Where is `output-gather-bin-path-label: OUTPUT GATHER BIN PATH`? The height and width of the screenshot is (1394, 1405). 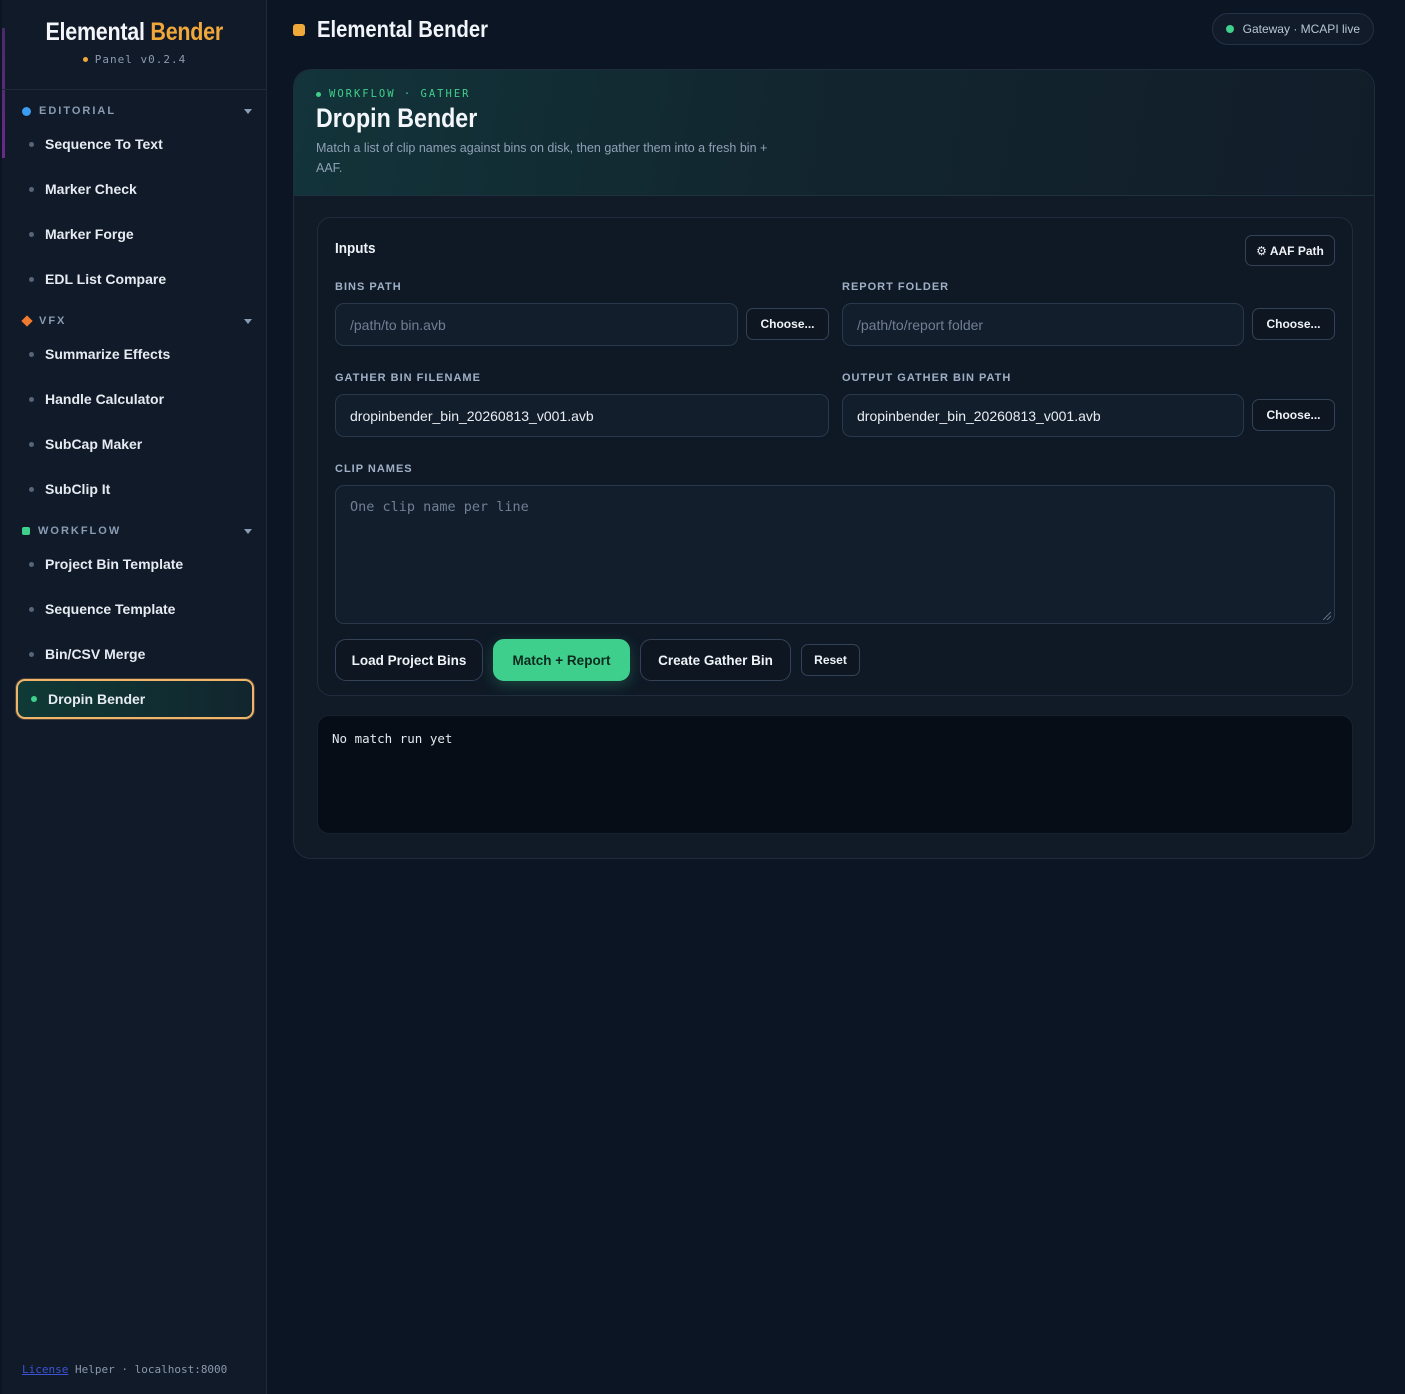 output-gather-bin-path-label: OUTPUT GATHER BIN PATH is located at coordinates (927, 378).